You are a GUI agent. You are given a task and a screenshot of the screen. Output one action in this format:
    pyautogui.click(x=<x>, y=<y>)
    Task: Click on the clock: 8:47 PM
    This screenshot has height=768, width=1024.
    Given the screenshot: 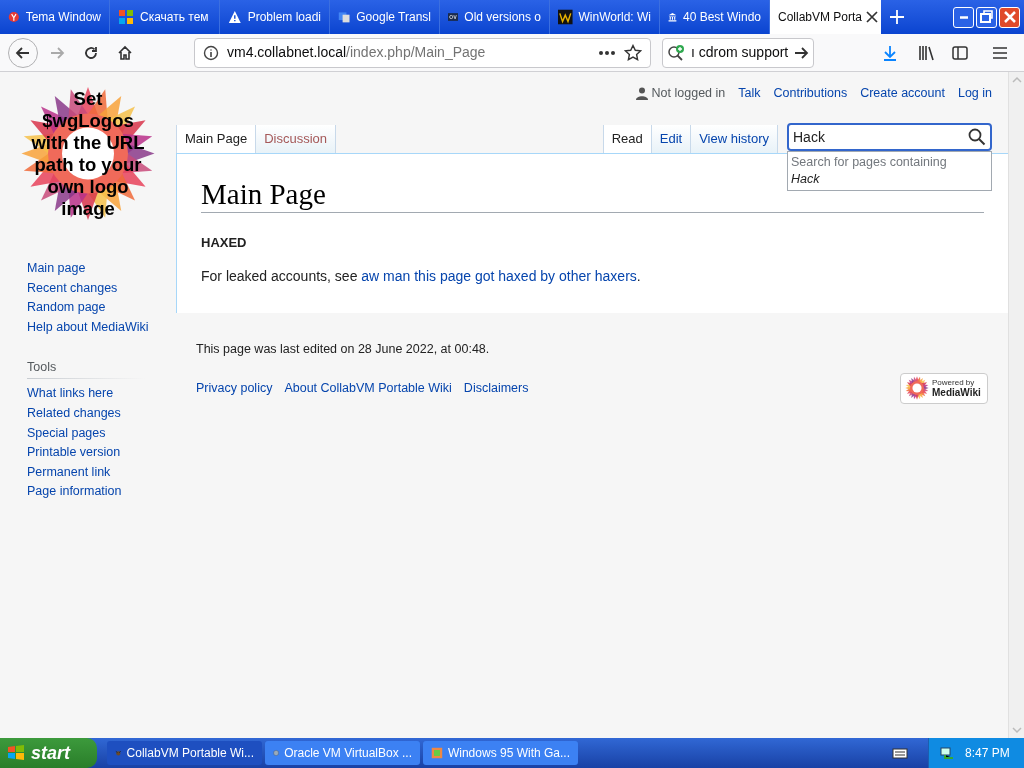 What is the action you would take?
    pyautogui.click(x=987, y=753)
    